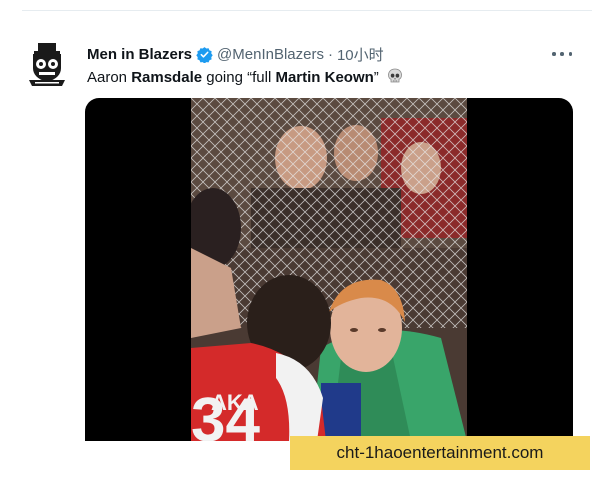 The width and height of the screenshot is (600, 480). I want to click on avatar, so click(47, 64).